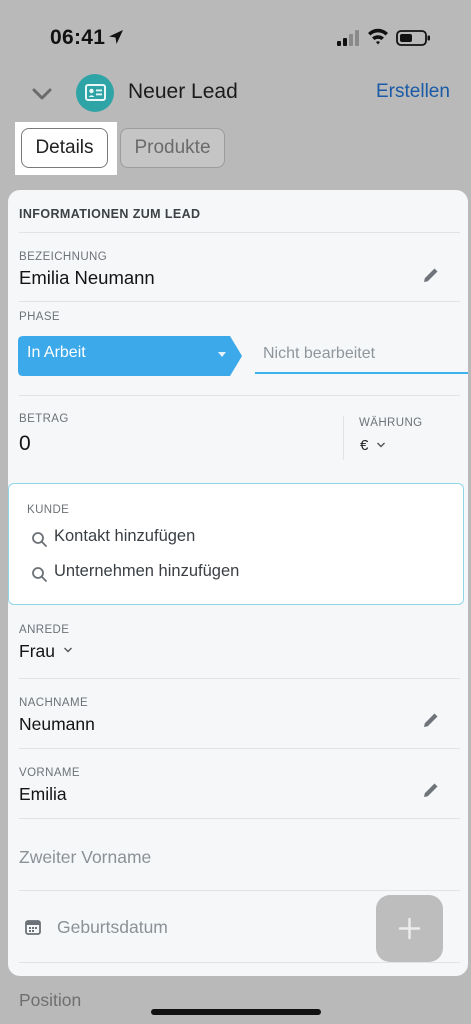 This screenshot has height=1024, width=471. Describe the element at coordinates (56, 352) in the screenshot. I see `phase-active-label: In Arbeit` at that location.